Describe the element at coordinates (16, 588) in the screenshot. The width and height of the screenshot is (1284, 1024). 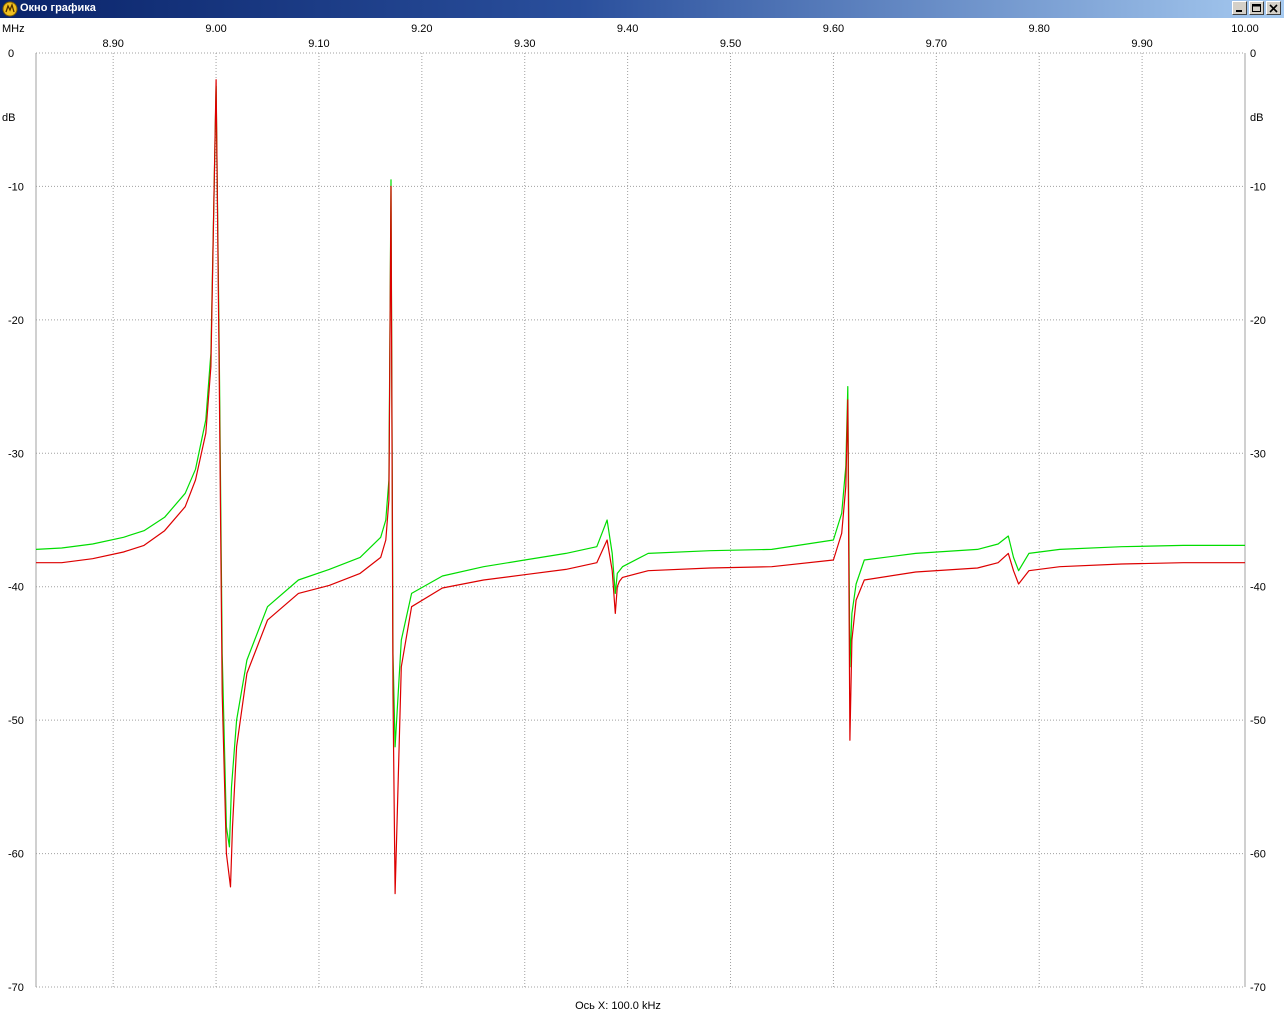
I see `y-tick-label-left: -40` at that location.